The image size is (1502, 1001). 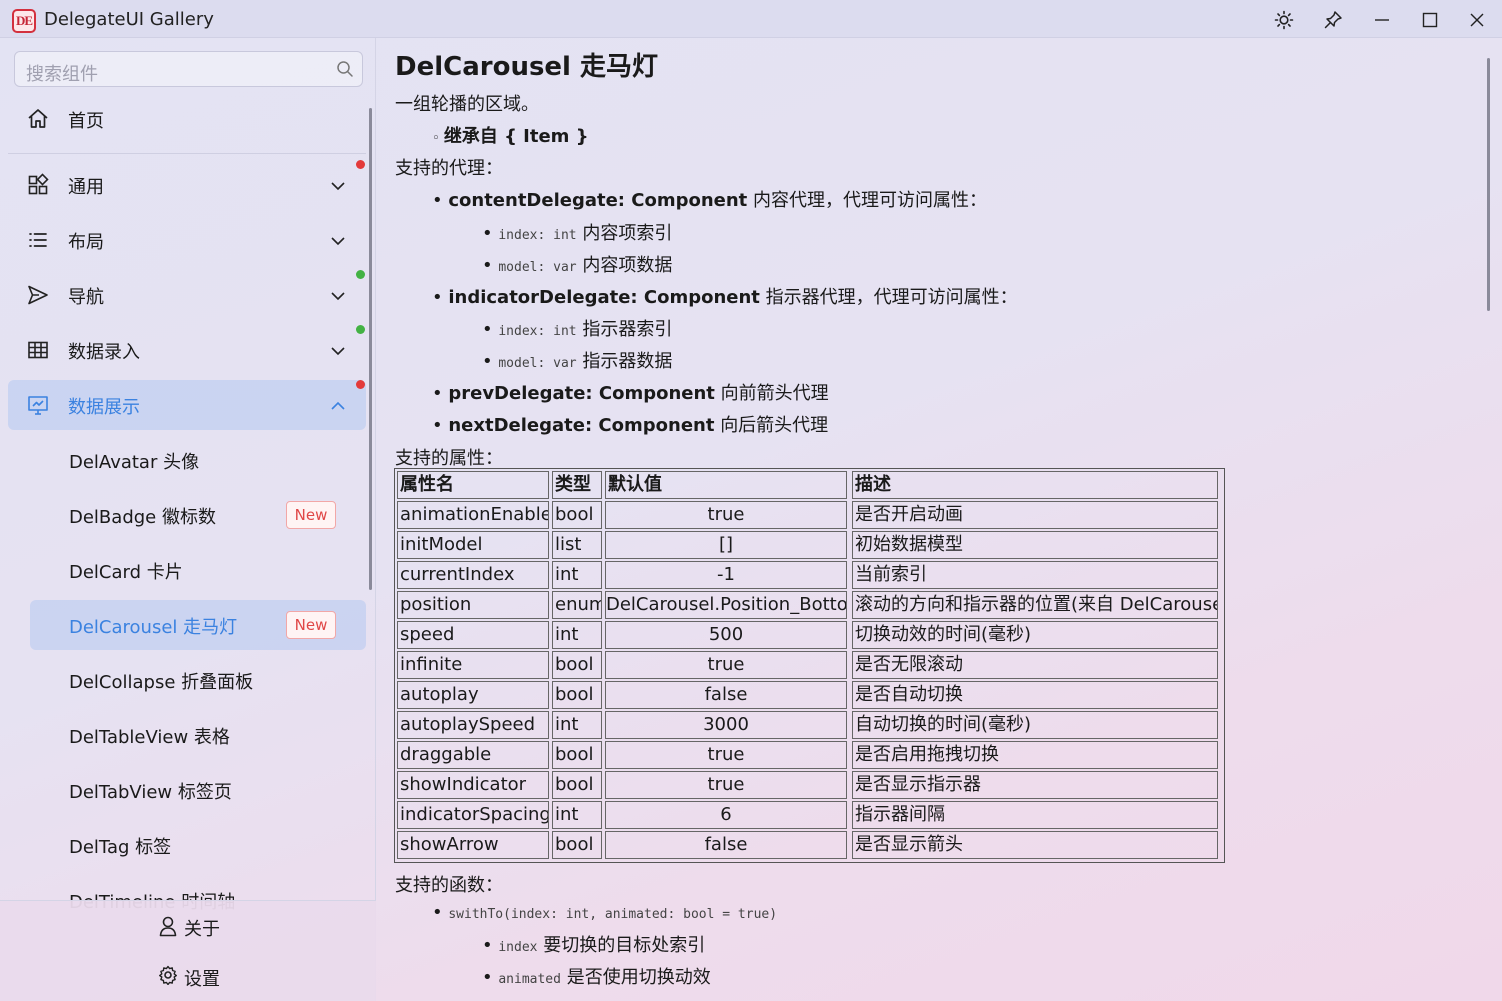 What do you see at coordinates (202, 929) in the screenshot?
I see `about-label: 关于` at bounding box center [202, 929].